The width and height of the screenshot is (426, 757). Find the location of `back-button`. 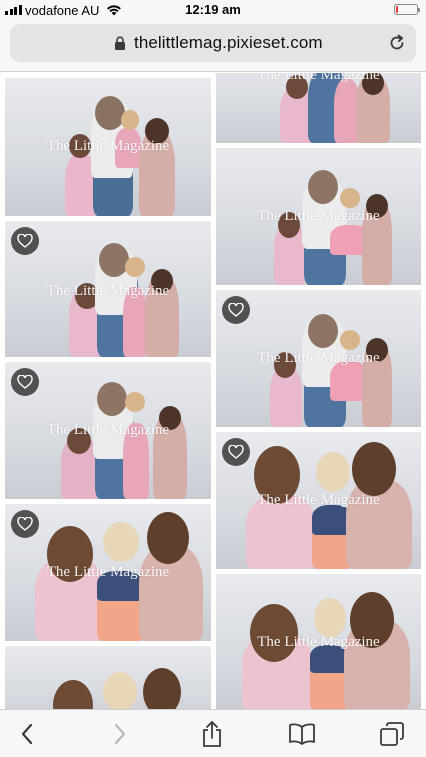

back-button is located at coordinates (27, 734).